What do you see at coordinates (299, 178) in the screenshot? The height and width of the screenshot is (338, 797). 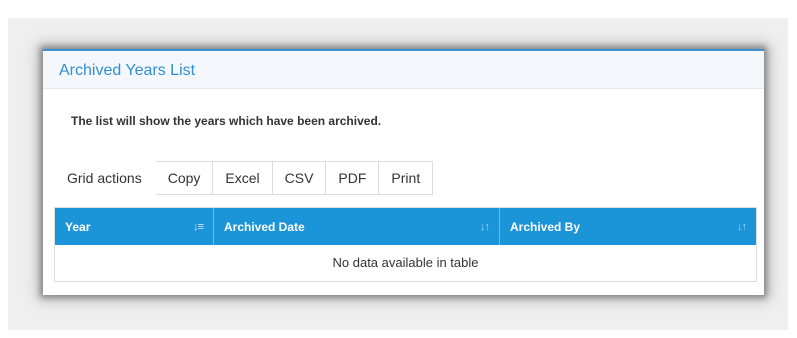 I see `csv-button: CSV` at bounding box center [299, 178].